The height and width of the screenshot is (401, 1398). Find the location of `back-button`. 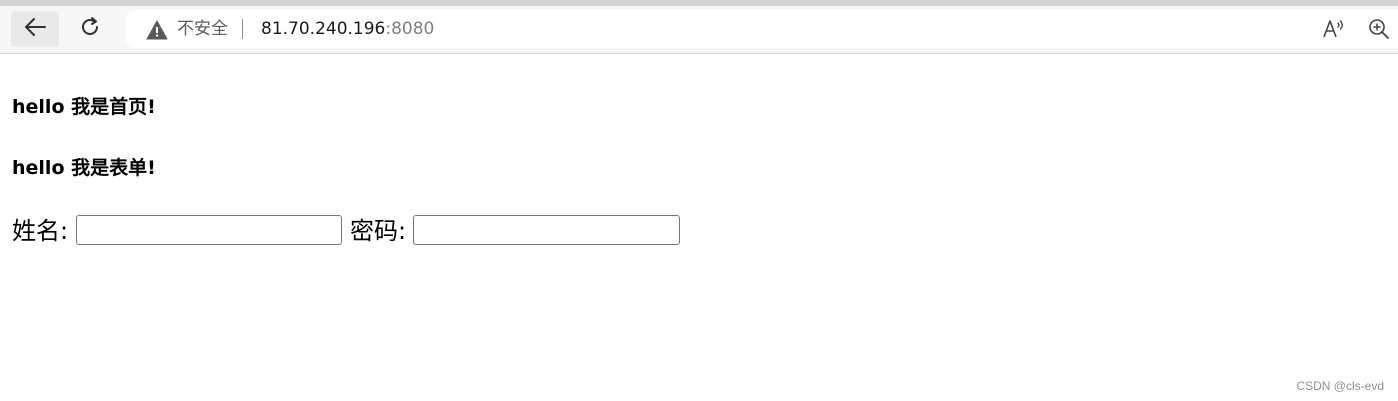

back-button is located at coordinates (35, 29).